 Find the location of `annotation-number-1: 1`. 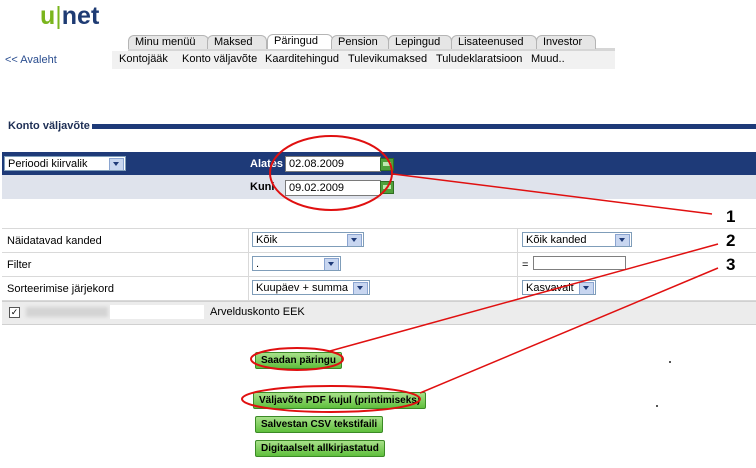

annotation-number-1: 1 is located at coordinates (731, 216).